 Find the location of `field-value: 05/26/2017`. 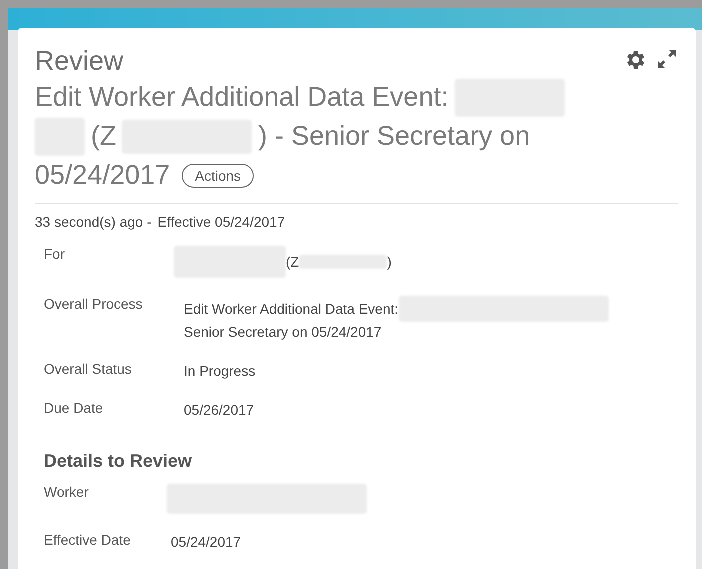

field-value: 05/26/2017 is located at coordinates (219, 410).